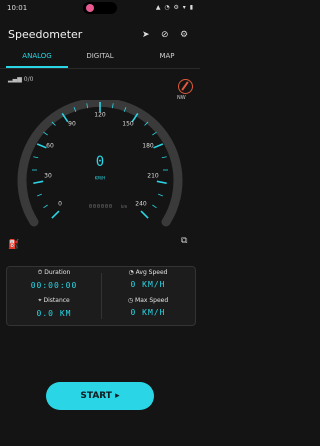  What do you see at coordinates (185, 86) in the screenshot?
I see `compass-icon` at bounding box center [185, 86].